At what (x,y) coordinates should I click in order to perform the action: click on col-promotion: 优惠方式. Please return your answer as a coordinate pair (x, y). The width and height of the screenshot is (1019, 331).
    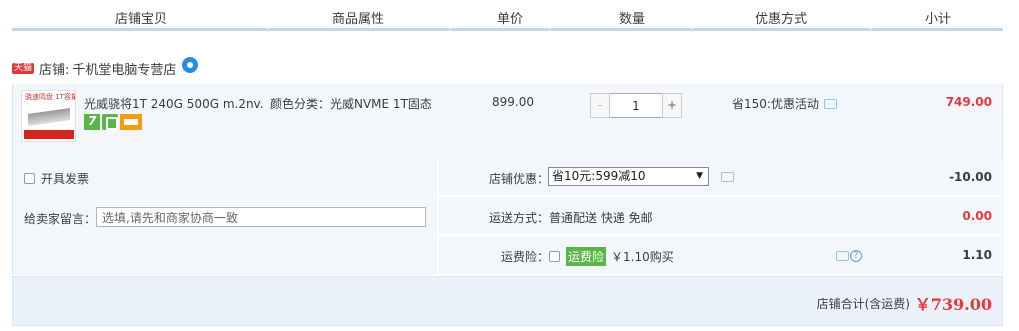
    Looking at the image, I should click on (781, 19).